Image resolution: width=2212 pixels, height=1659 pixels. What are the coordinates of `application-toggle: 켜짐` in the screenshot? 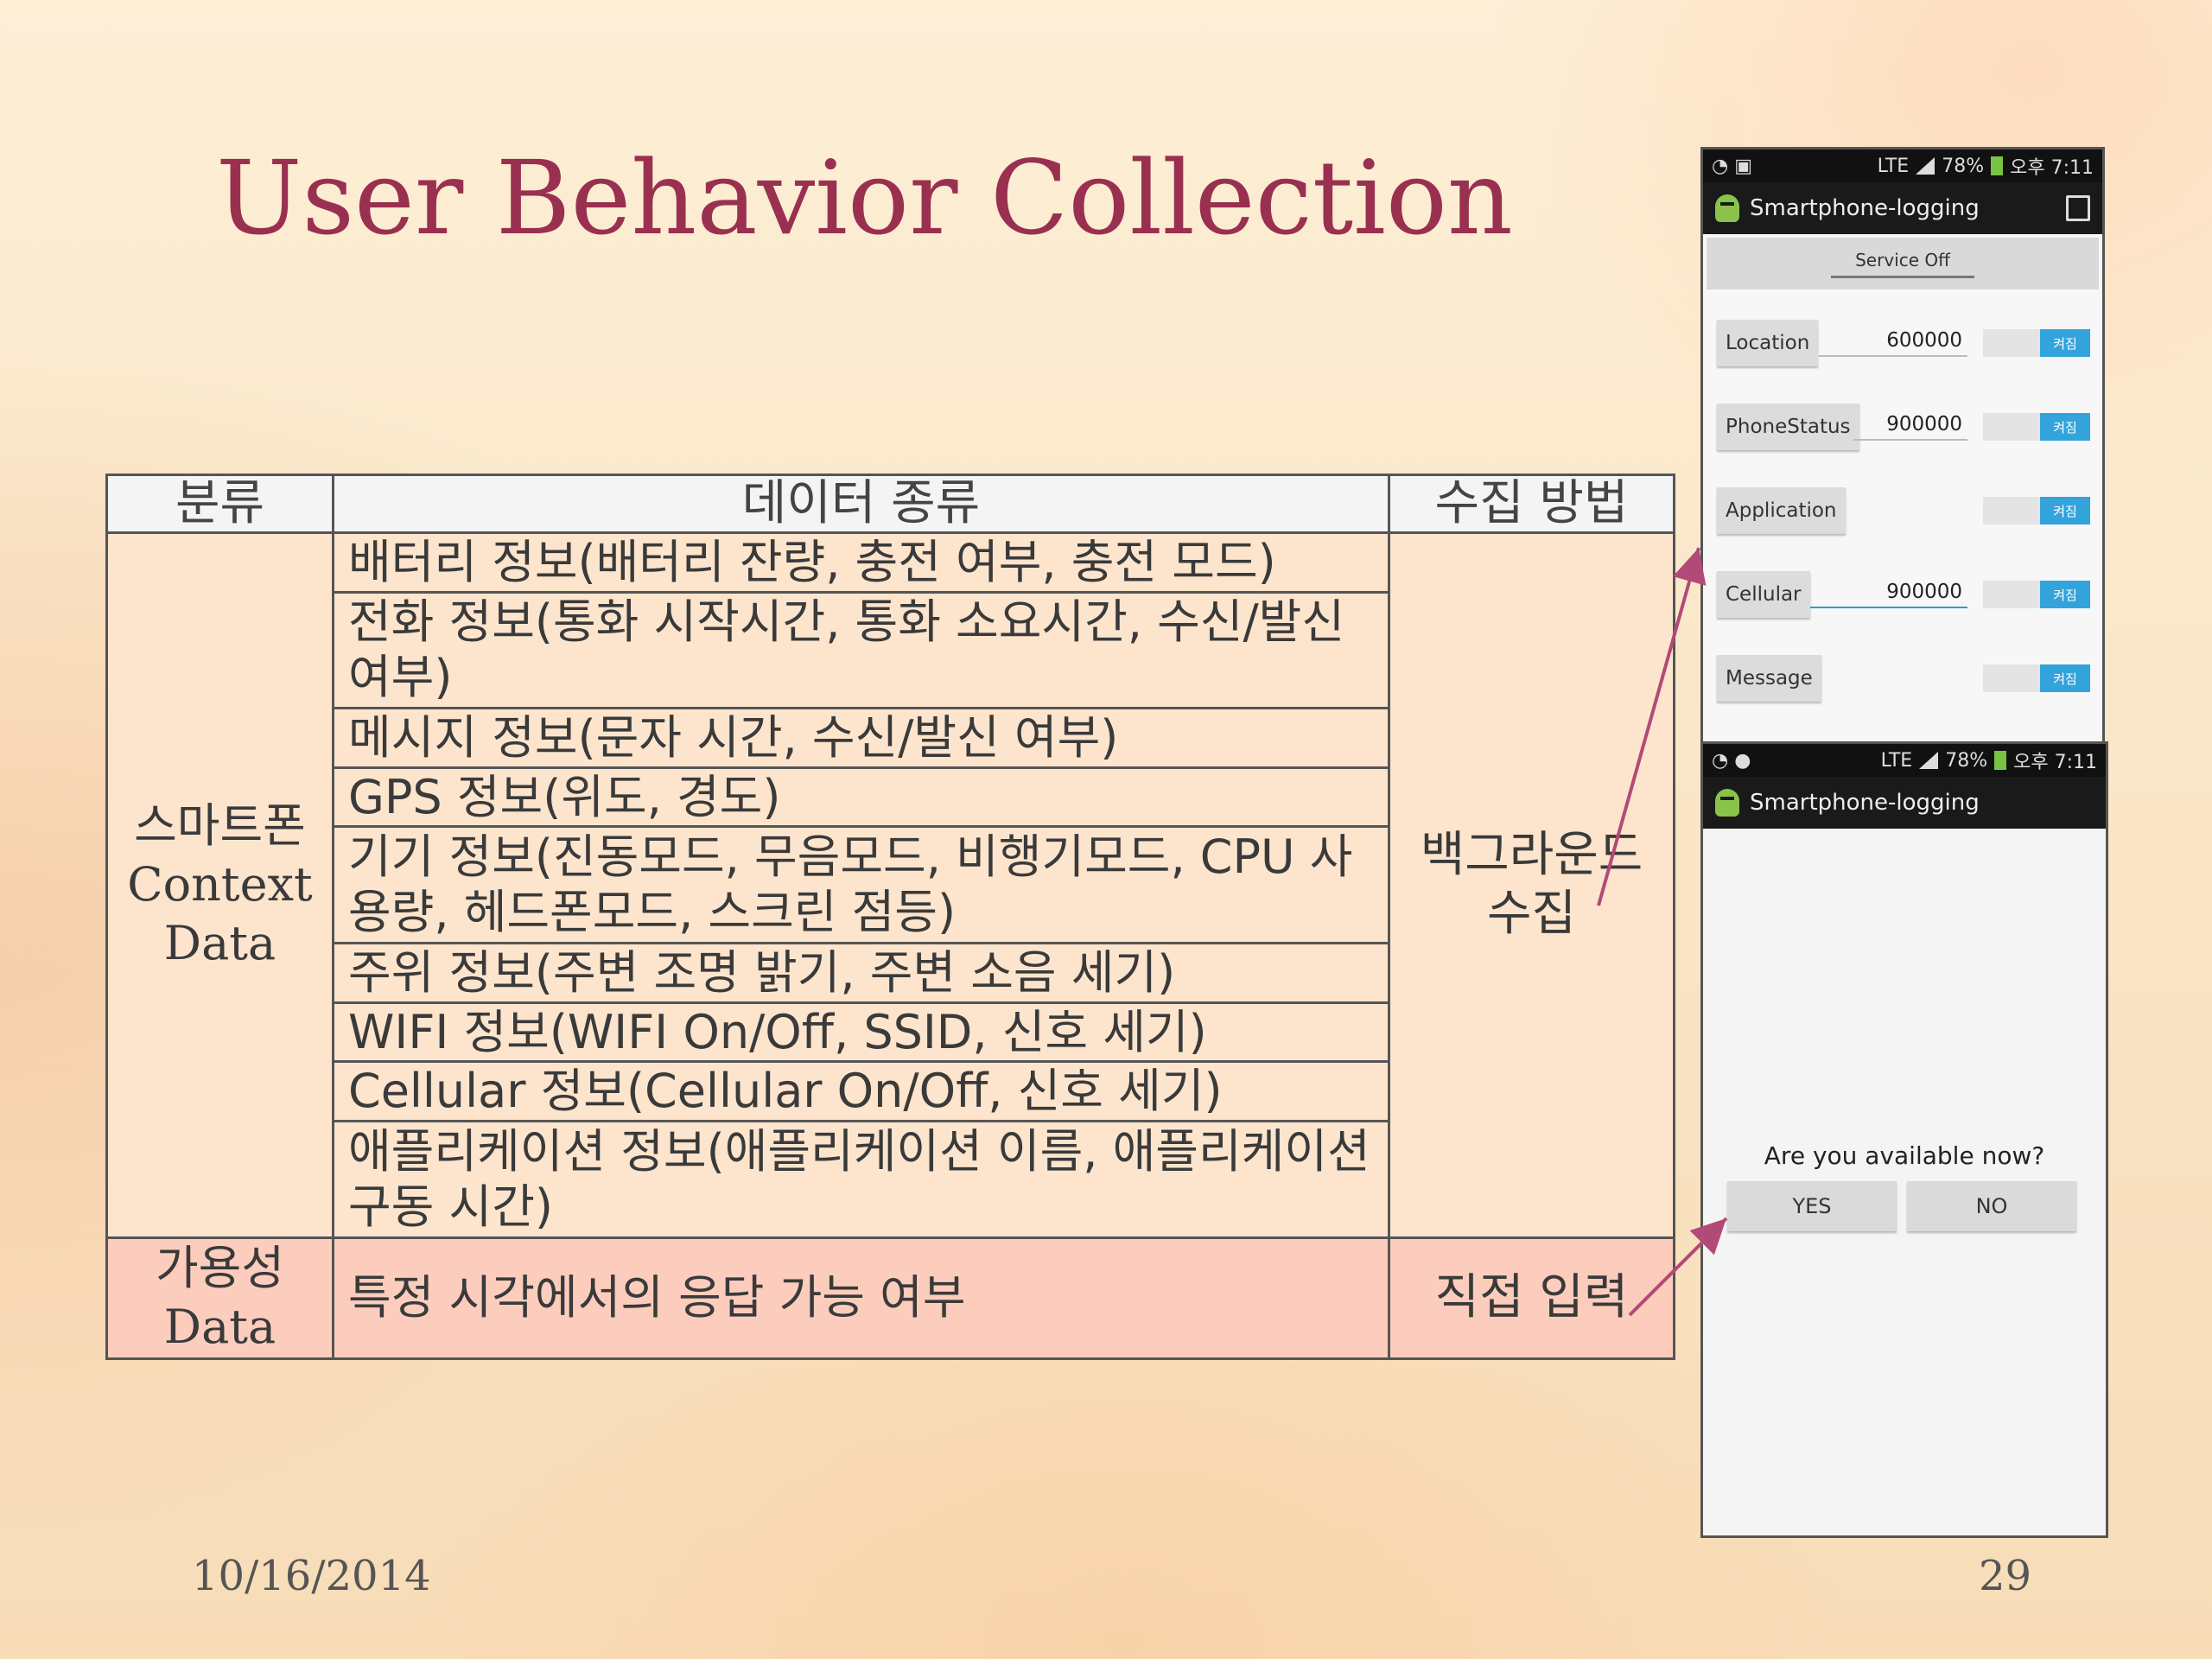 It's located at (2036, 510).